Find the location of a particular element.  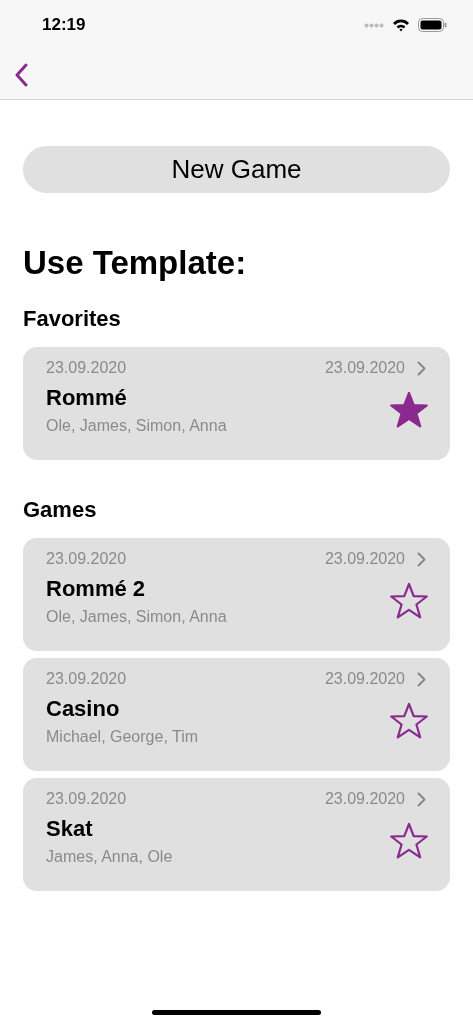

battery-icon is located at coordinates (432, 25).